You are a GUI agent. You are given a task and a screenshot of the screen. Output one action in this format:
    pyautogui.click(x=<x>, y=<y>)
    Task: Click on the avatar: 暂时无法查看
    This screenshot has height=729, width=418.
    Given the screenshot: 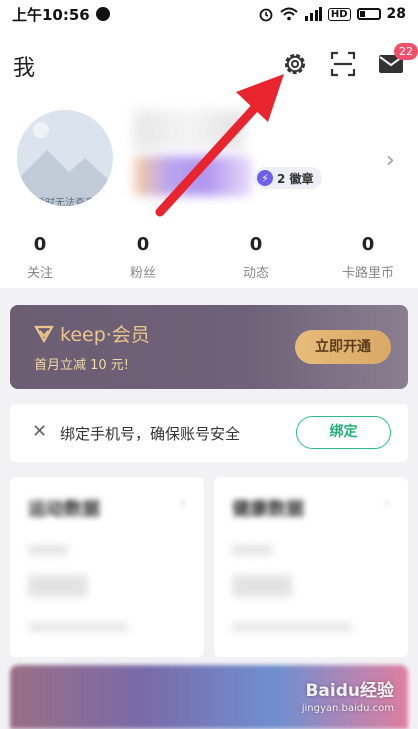 What is the action you would take?
    pyautogui.click(x=65, y=158)
    